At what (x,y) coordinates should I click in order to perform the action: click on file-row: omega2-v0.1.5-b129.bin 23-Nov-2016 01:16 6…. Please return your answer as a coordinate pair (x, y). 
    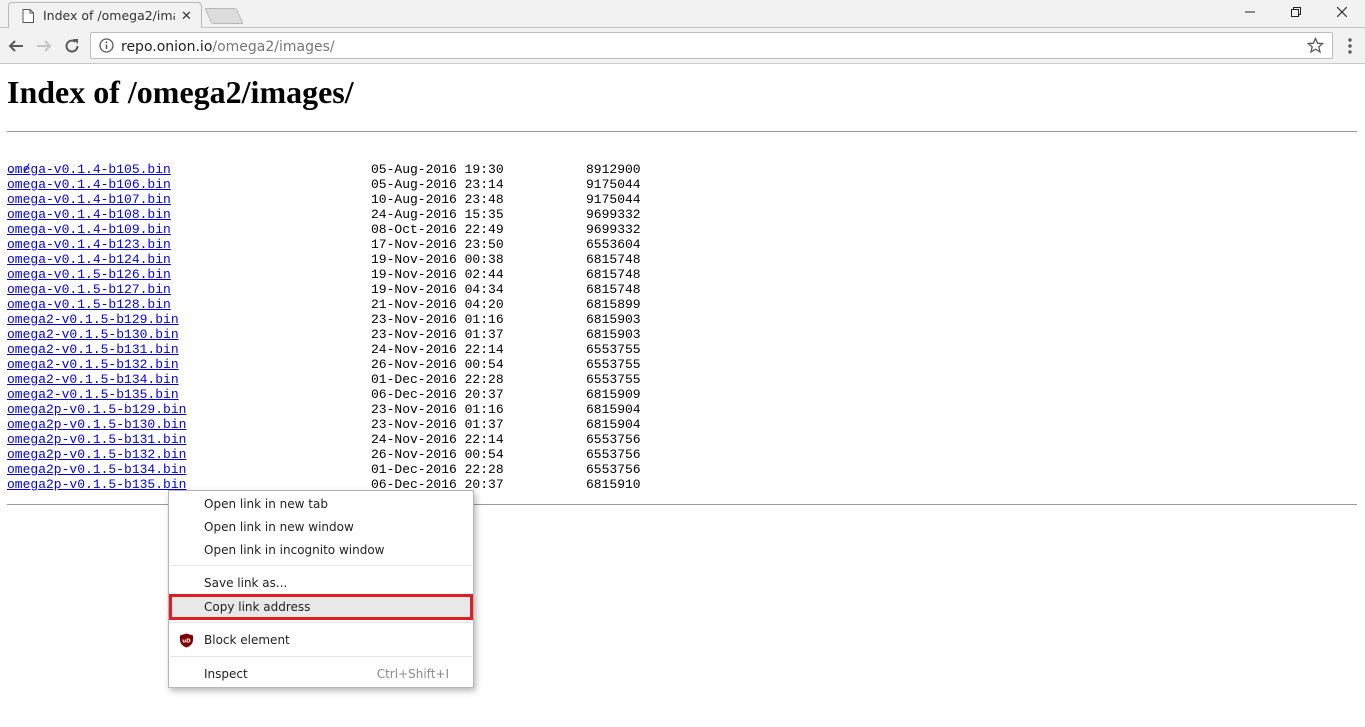
    Looking at the image, I should click on (324, 319).